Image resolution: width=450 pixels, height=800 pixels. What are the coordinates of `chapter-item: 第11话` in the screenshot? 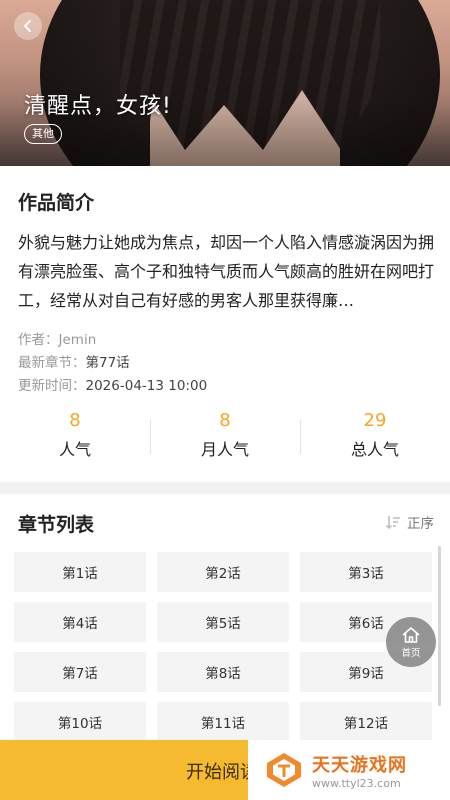 It's located at (223, 722).